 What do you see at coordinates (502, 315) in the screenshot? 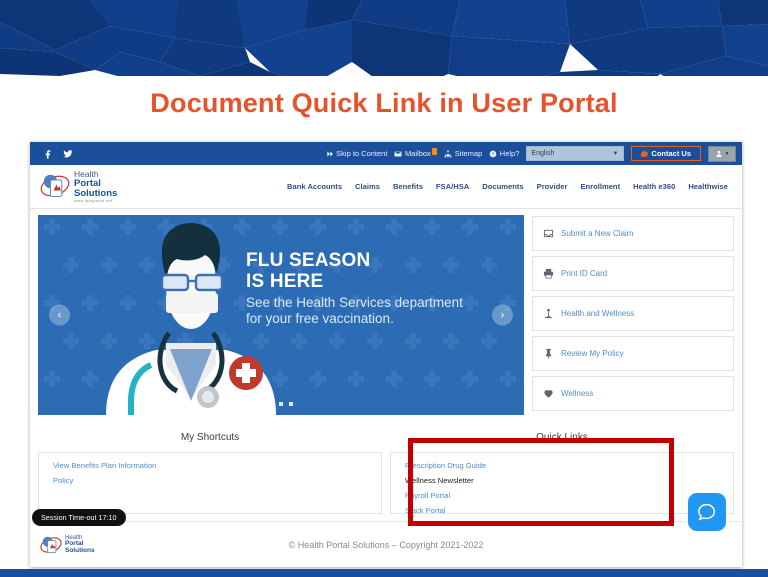
I see `carousel-next-button: ›` at bounding box center [502, 315].